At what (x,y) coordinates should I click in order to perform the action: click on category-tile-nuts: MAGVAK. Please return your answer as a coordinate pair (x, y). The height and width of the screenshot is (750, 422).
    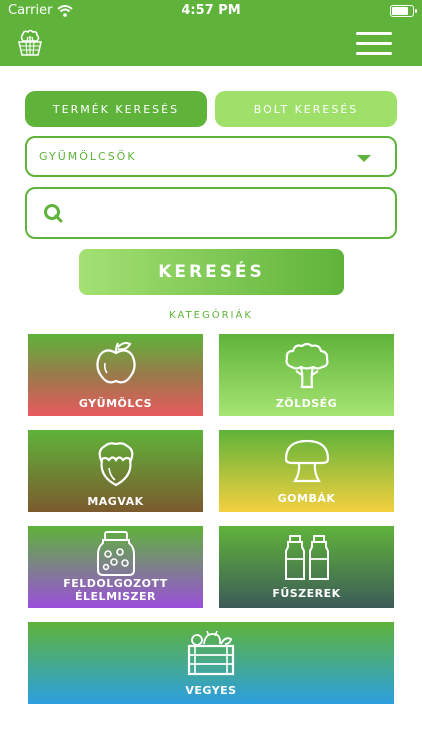
    Looking at the image, I should click on (115, 471).